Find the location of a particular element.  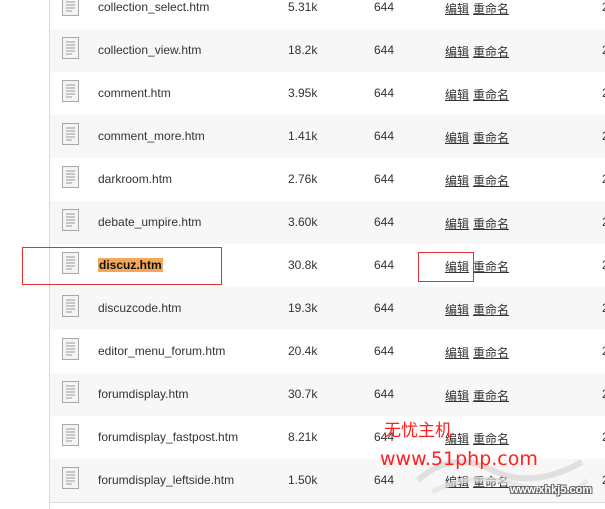

file-size: 30.8k is located at coordinates (303, 265).